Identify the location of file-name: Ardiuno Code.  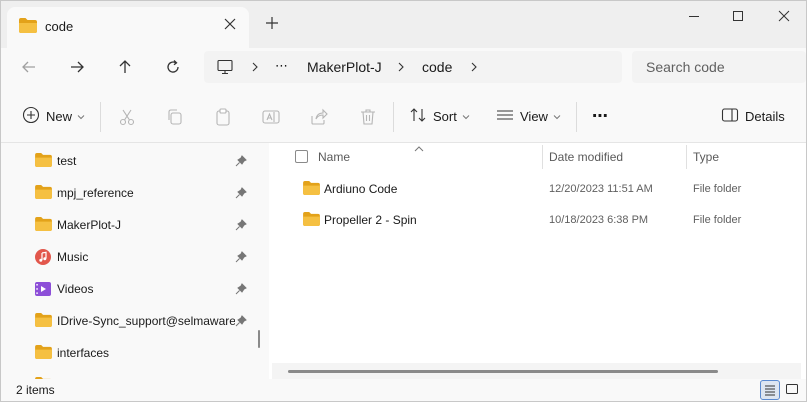
(361, 189).